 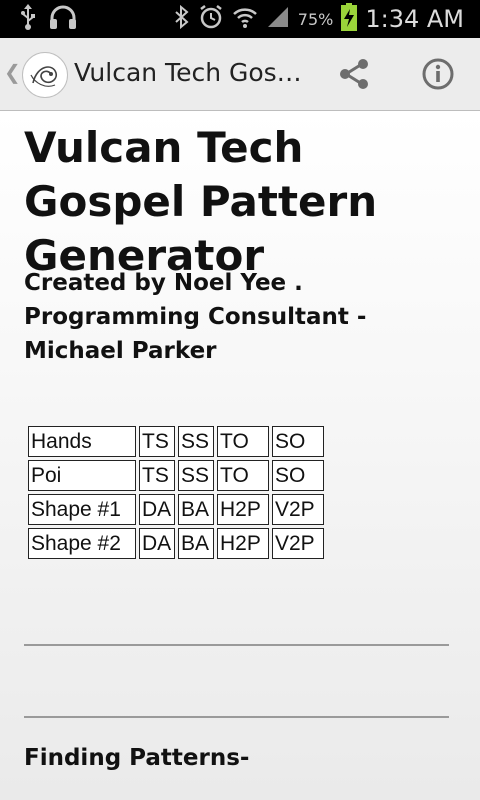 I want to click on table-row: Hands TS SS TO SO, so click(x=176, y=441).